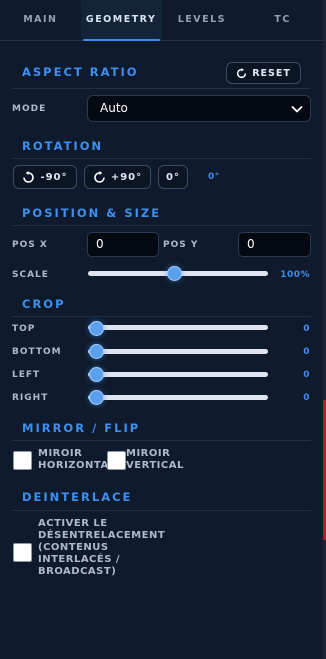 The height and width of the screenshot is (659, 326). Describe the element at coordinates (99, 176) in the screenshot. I see `rotate-cw-icon` at that location.